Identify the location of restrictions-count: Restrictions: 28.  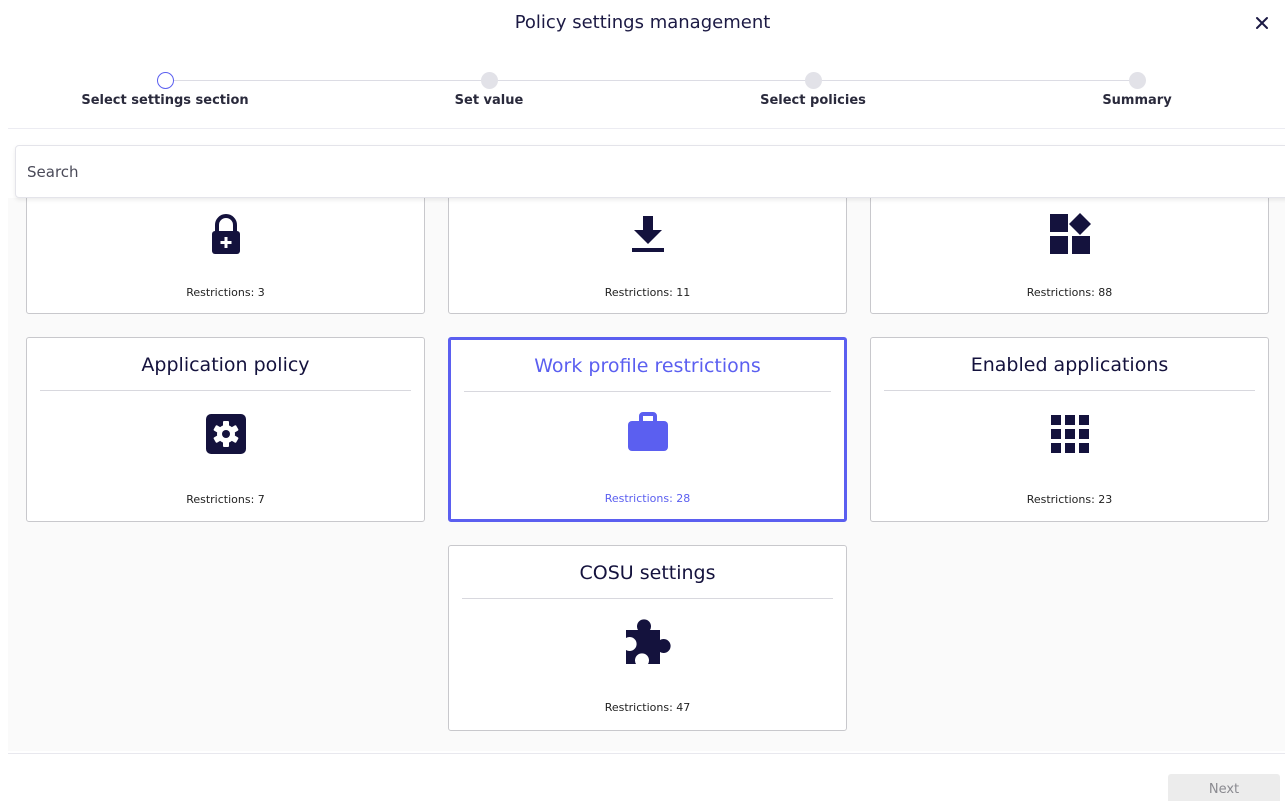
(647, 498).